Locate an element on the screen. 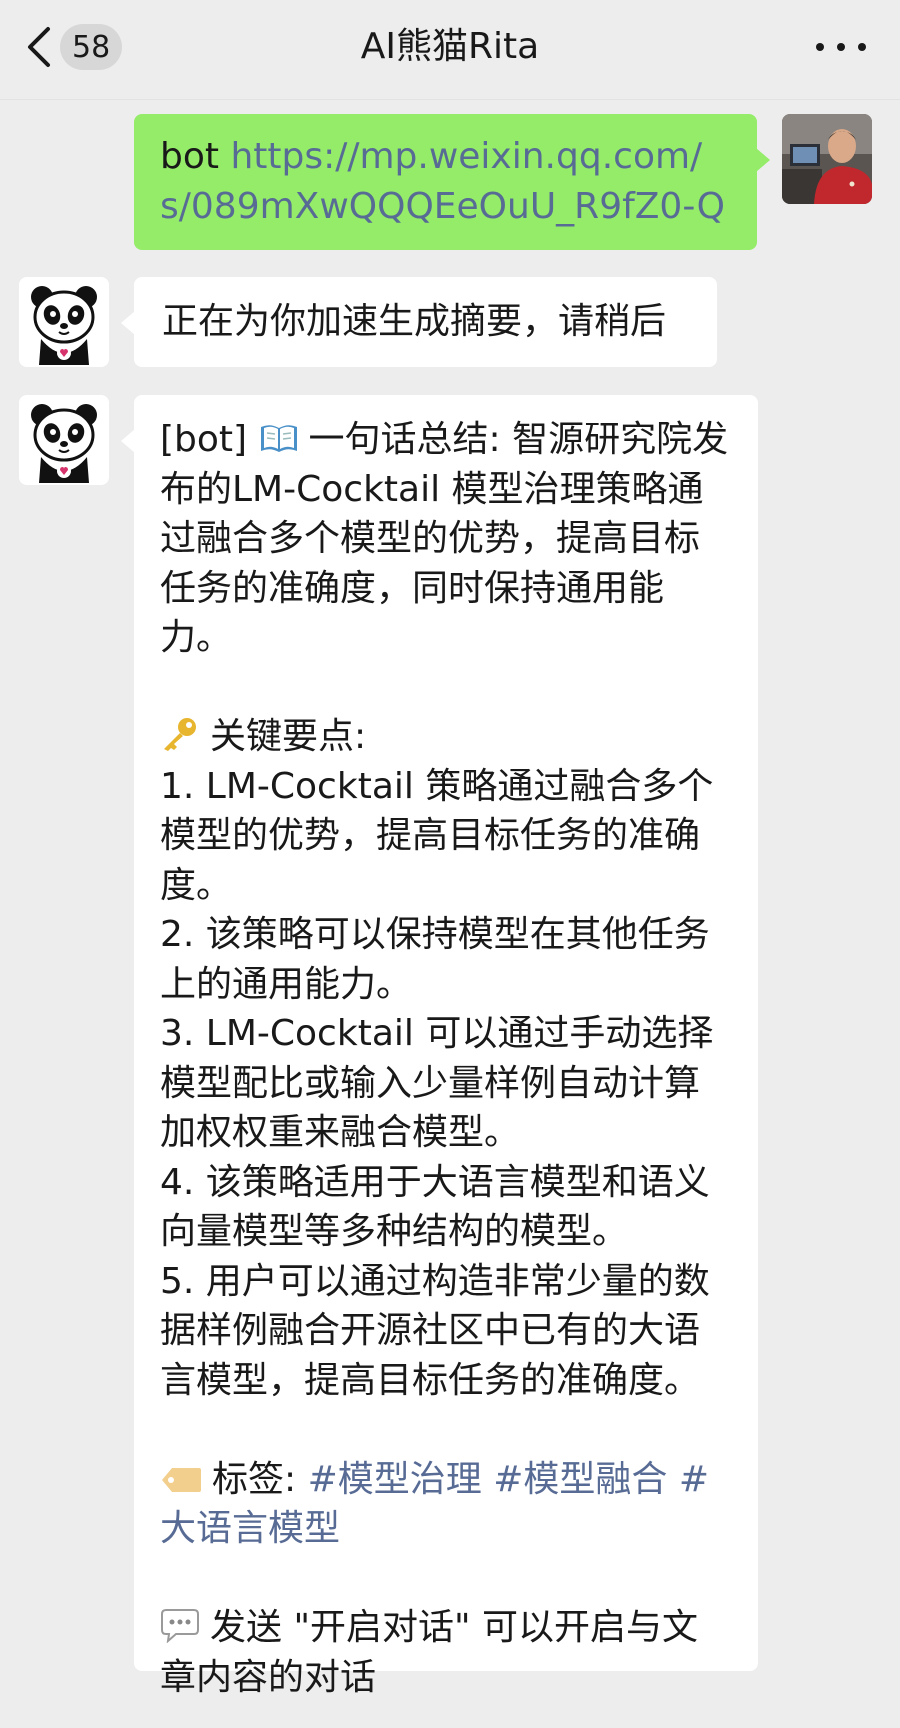 This screenshot has width=900, height=1728. bot-prefix: [bot] is located at coordinates (204, 439).